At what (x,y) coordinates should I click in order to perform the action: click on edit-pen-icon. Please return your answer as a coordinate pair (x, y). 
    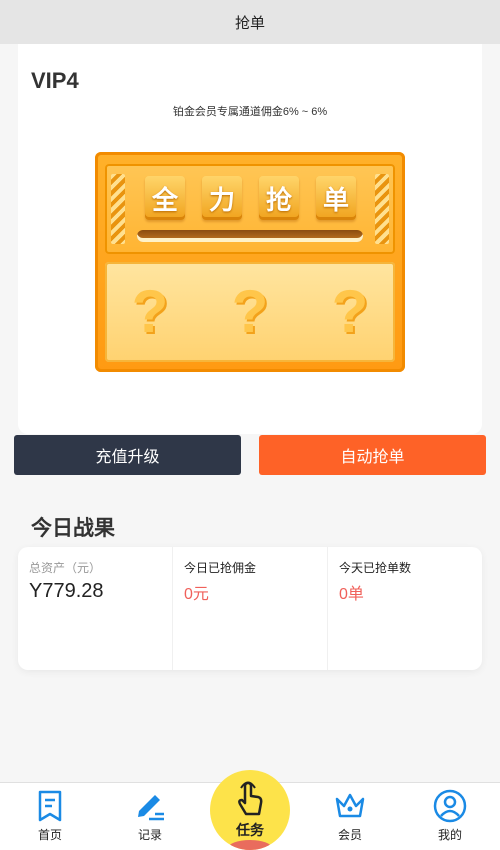
    Looking at the image, I should click on (151, 808).